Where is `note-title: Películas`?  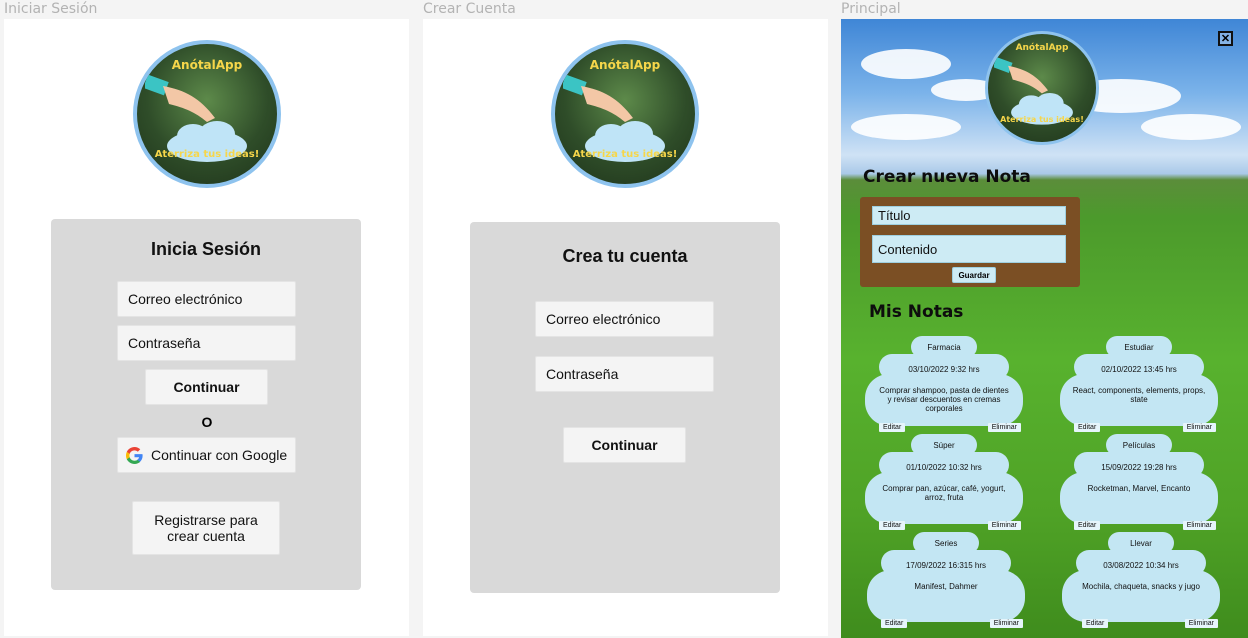
note-title: Películas is located at coordinates (1139, 445).